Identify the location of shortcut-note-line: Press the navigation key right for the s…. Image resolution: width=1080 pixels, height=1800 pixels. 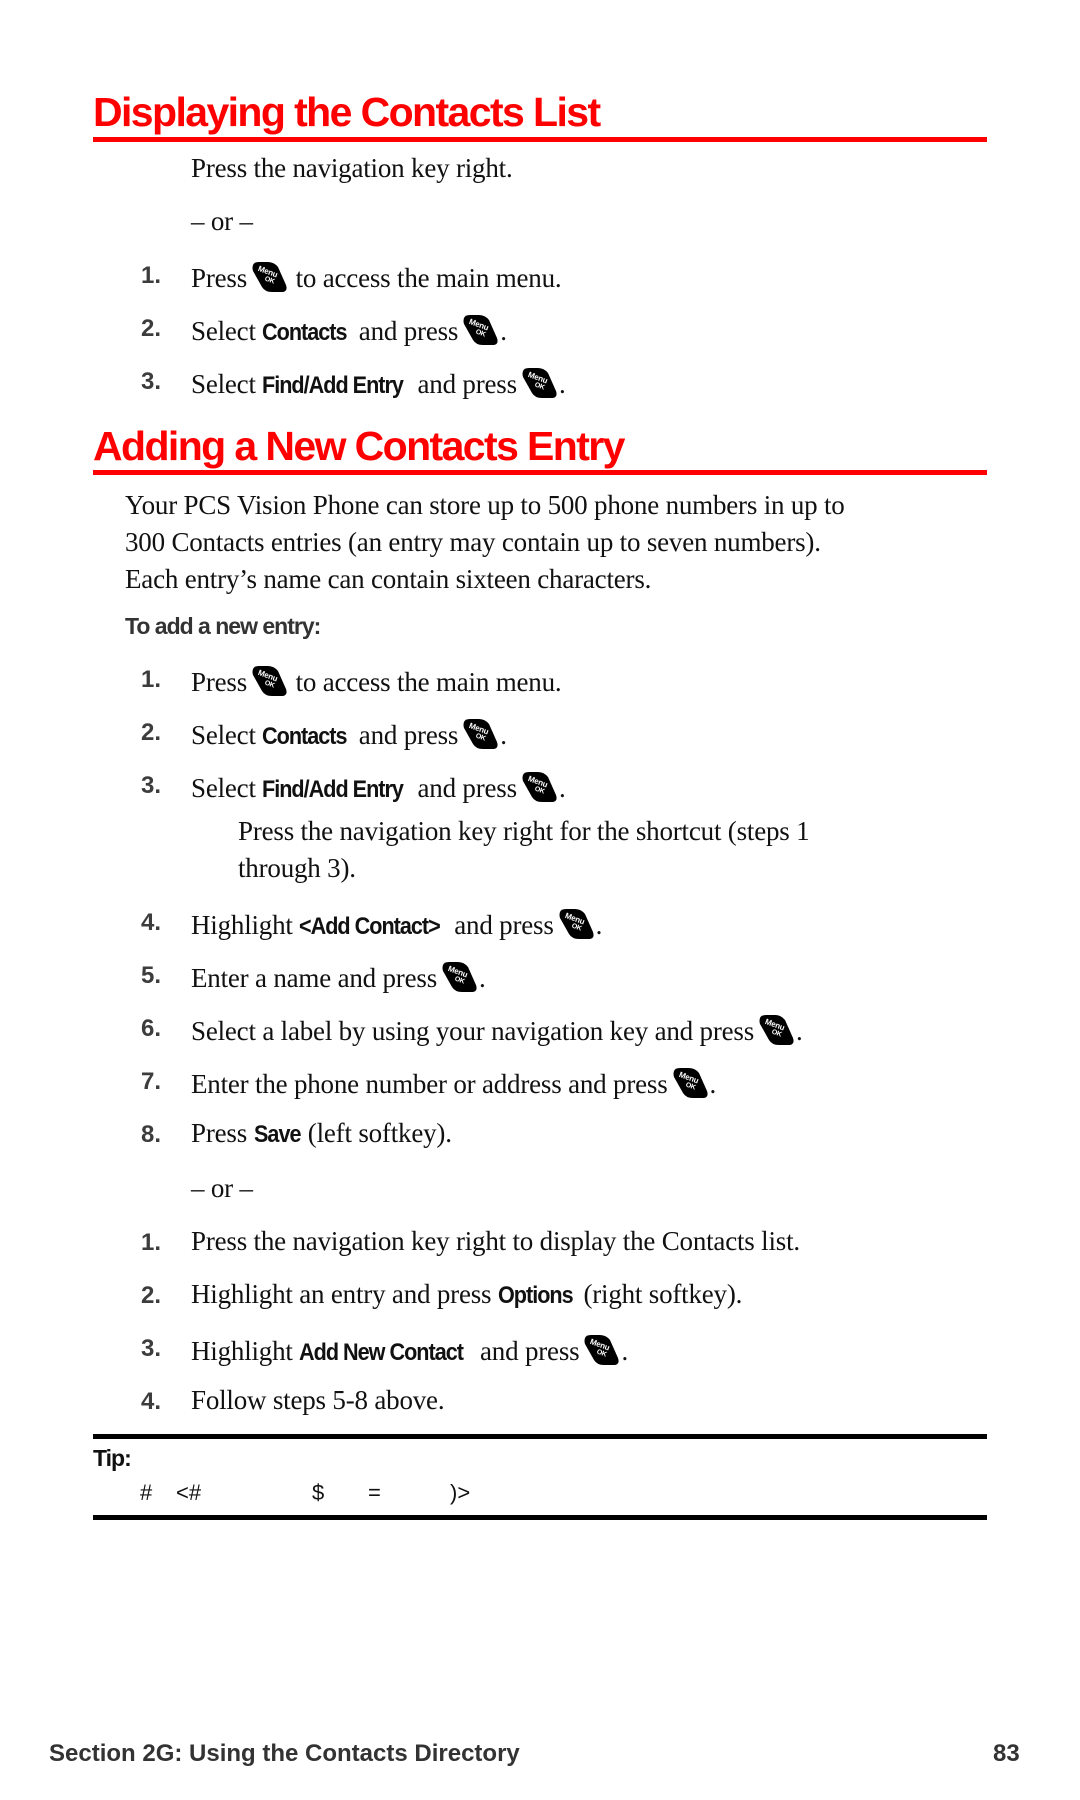
(524, 831).